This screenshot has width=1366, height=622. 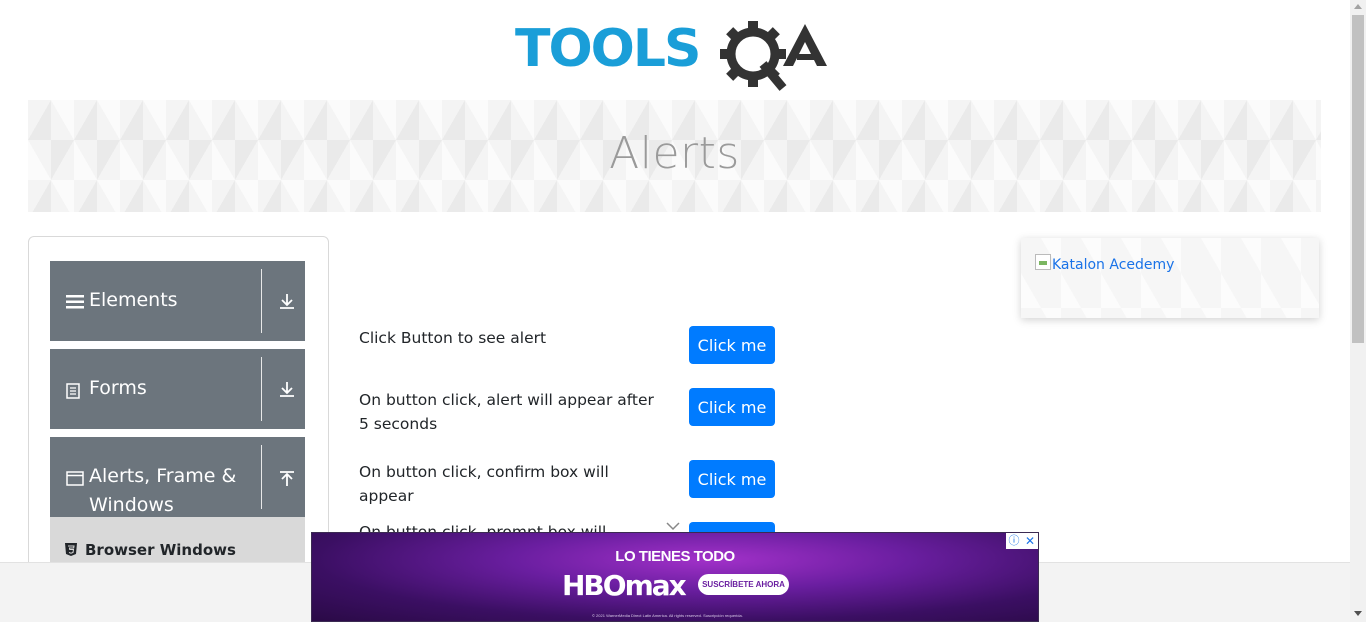 I want to click on katalon-ad-link: Katalon Acedemy, so click(x=1113, y=265).